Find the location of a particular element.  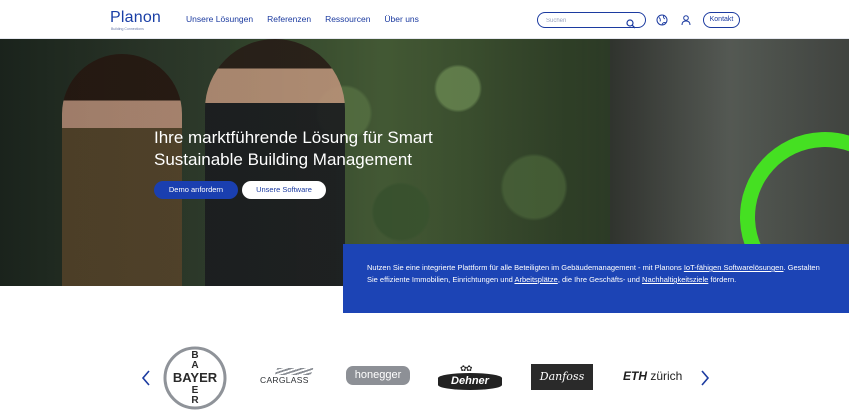

search-box is located at coordinates (591, 20).